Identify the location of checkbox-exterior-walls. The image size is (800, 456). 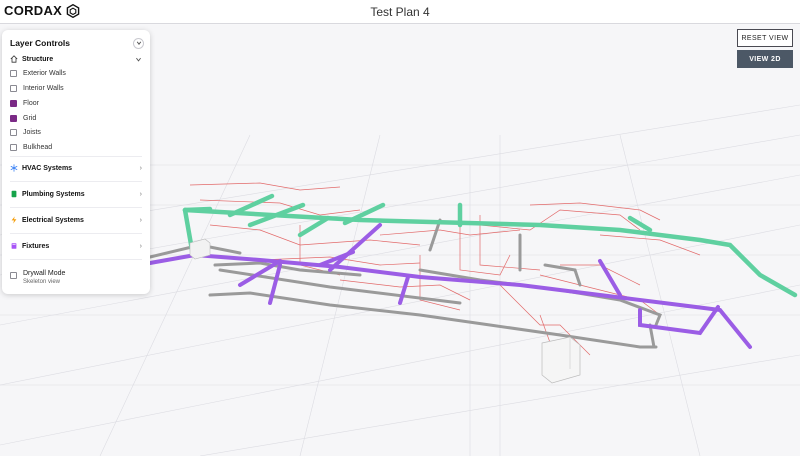
(13, 73).